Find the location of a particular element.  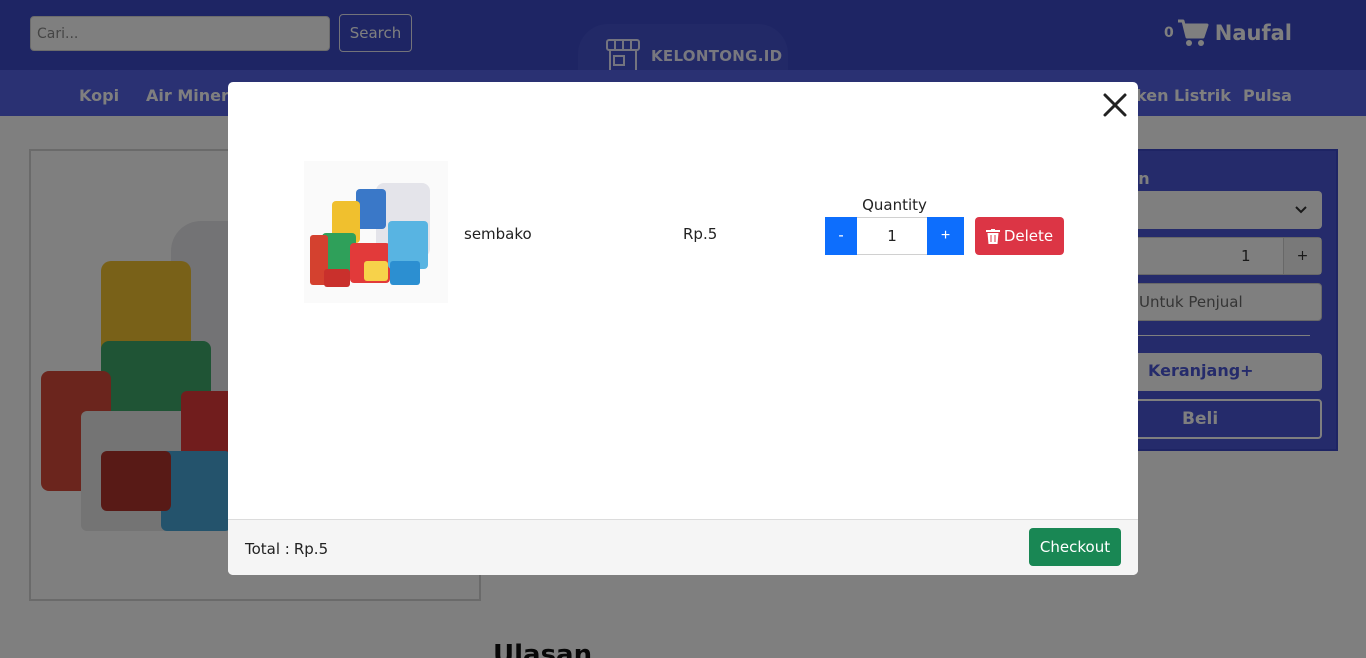

close-button is located at coordinates (1115, 105).